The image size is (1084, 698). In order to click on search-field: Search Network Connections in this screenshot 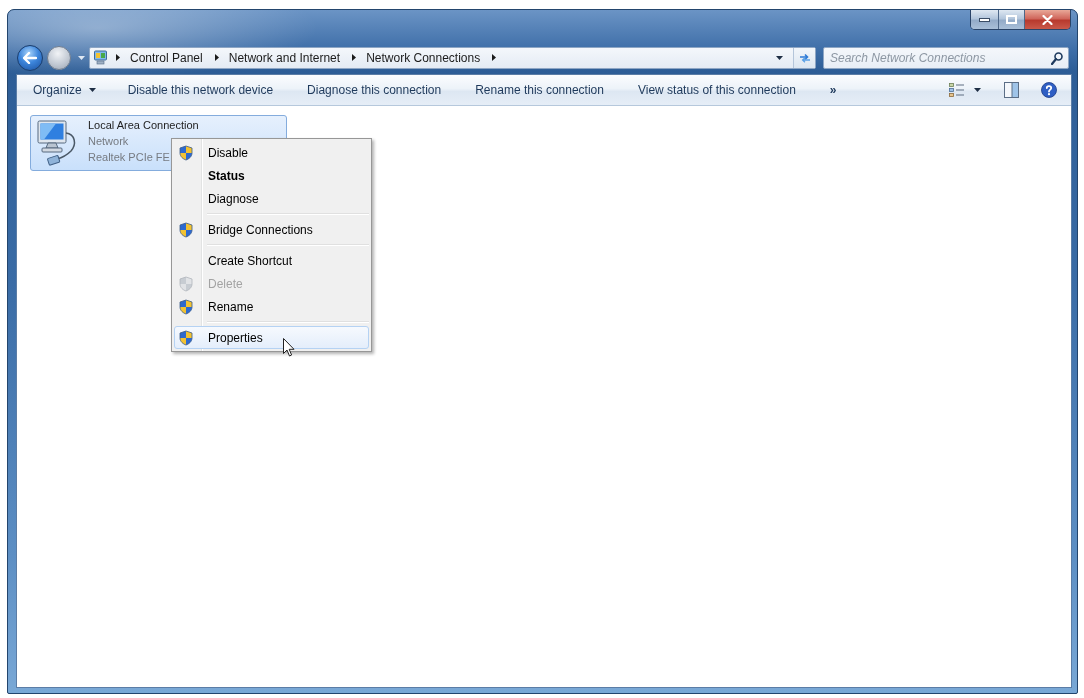, I will do `click(946, 57)`.